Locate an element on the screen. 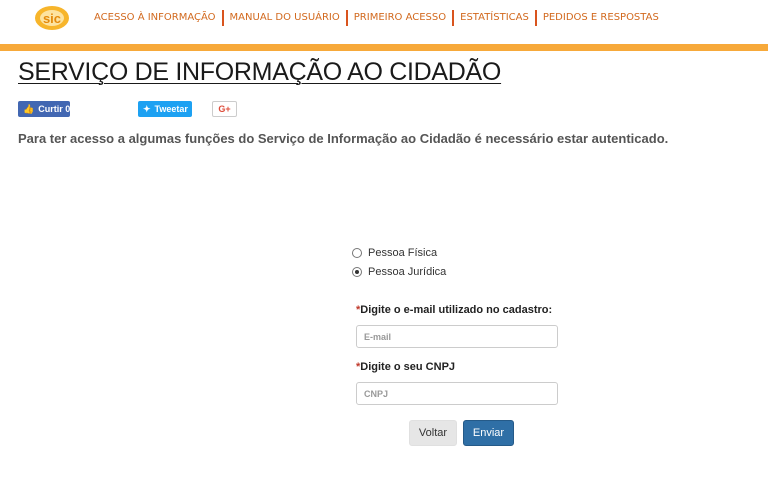  google-plus-button: G+ is located at coordinates (224, 109).